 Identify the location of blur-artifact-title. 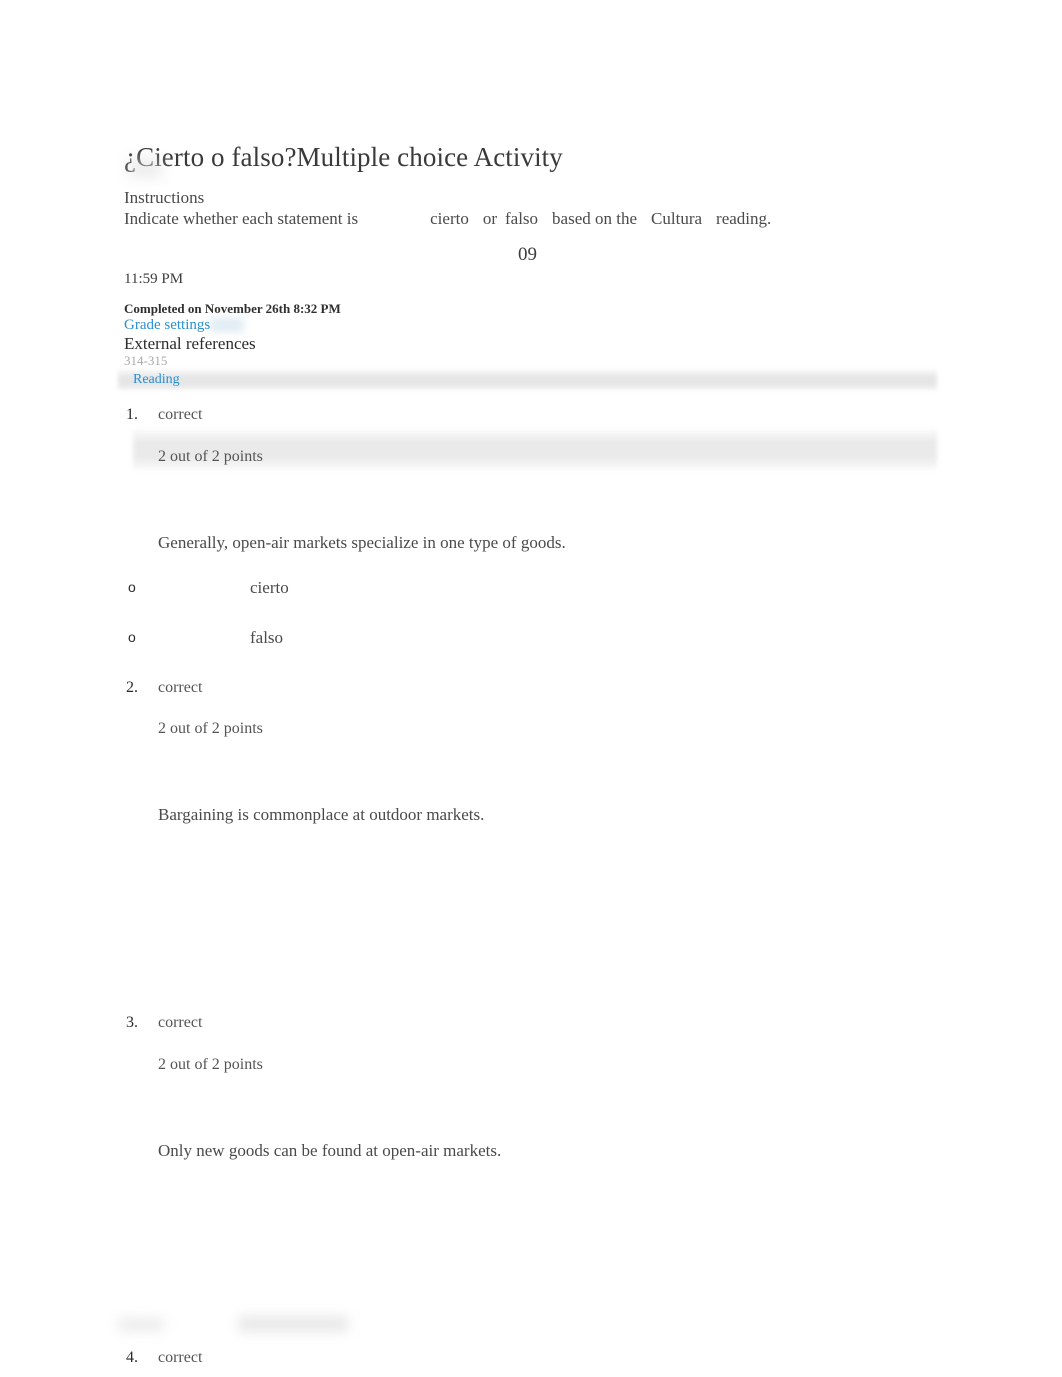
(145, 168).